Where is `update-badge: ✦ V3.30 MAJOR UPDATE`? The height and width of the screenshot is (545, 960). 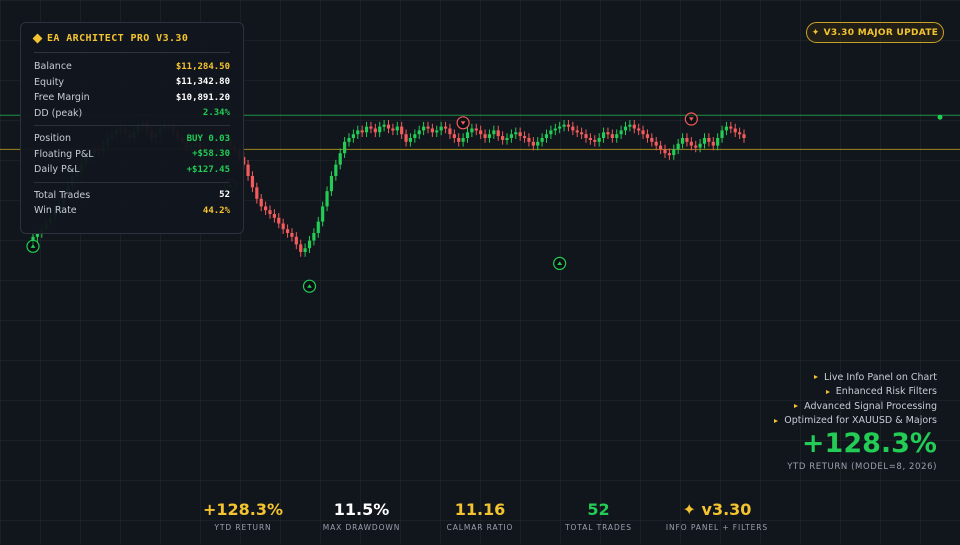
update-badge: ✦ V3.30 MAJOR UPDATE is located at coordinates (875, 32).